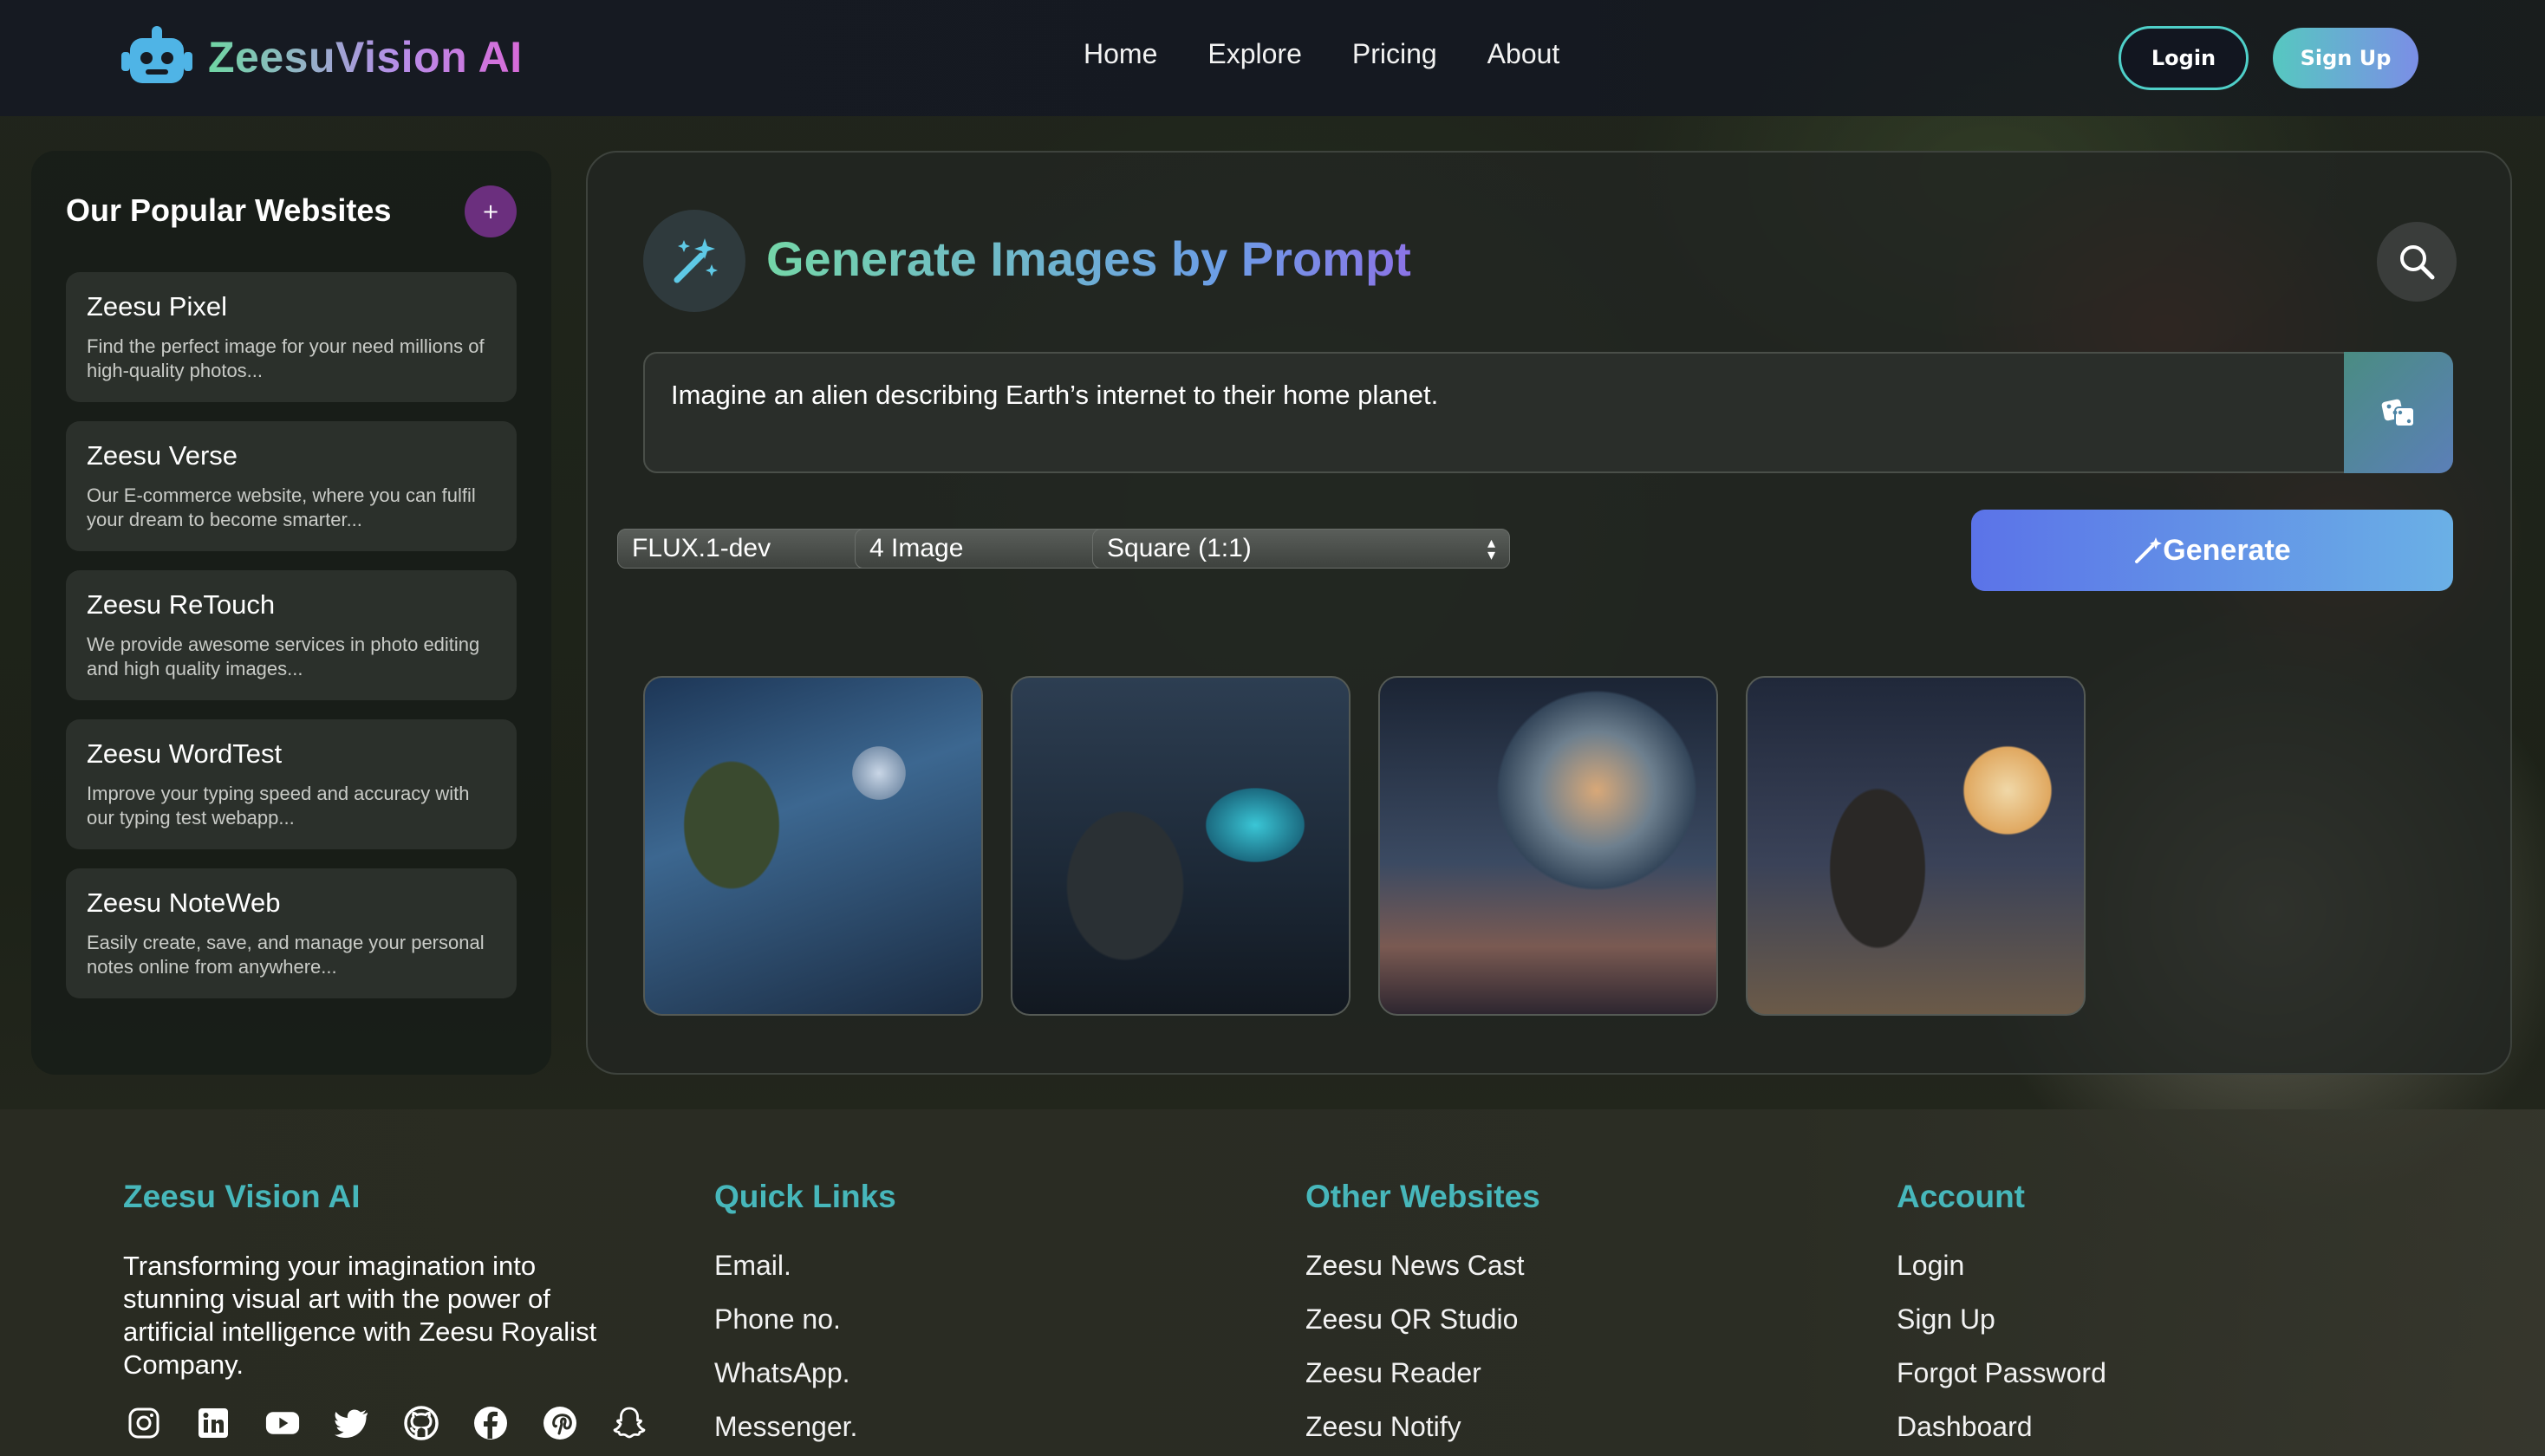  I want to click on robot-icon, so click(156, 57).